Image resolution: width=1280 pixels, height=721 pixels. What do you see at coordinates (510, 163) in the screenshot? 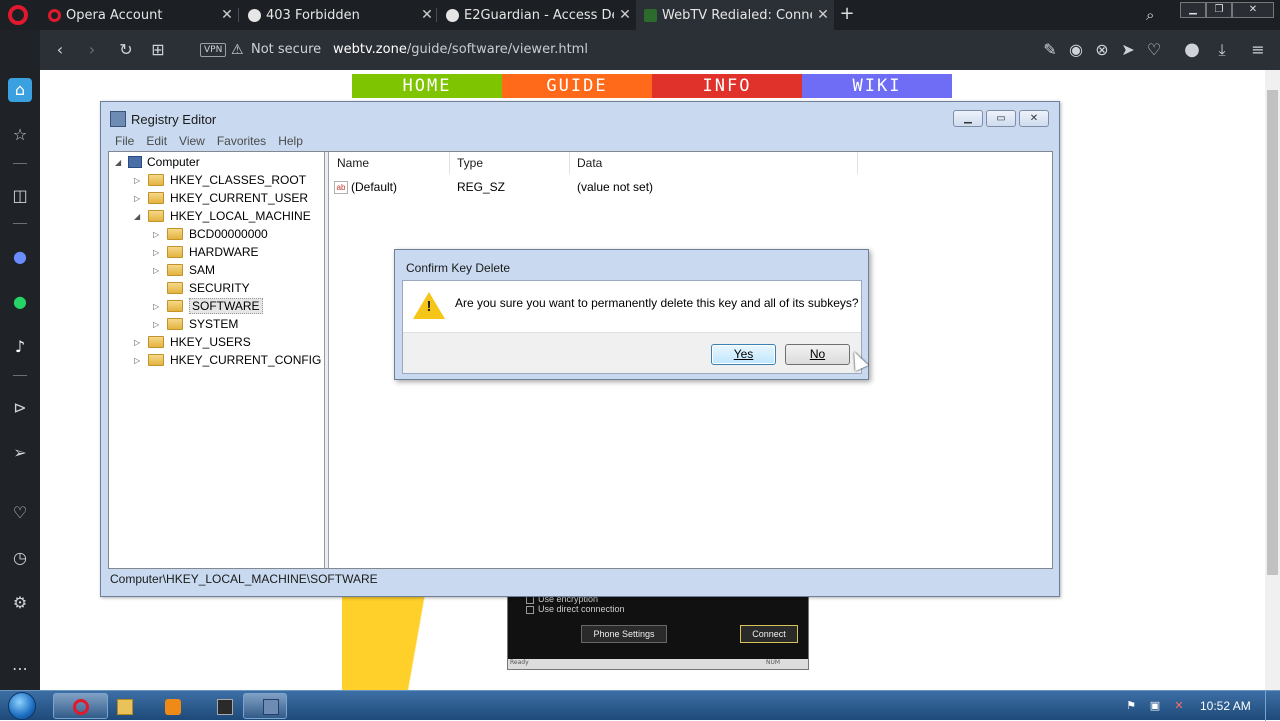
I see `column-header-type: Type` at bounding box center [510, 163].